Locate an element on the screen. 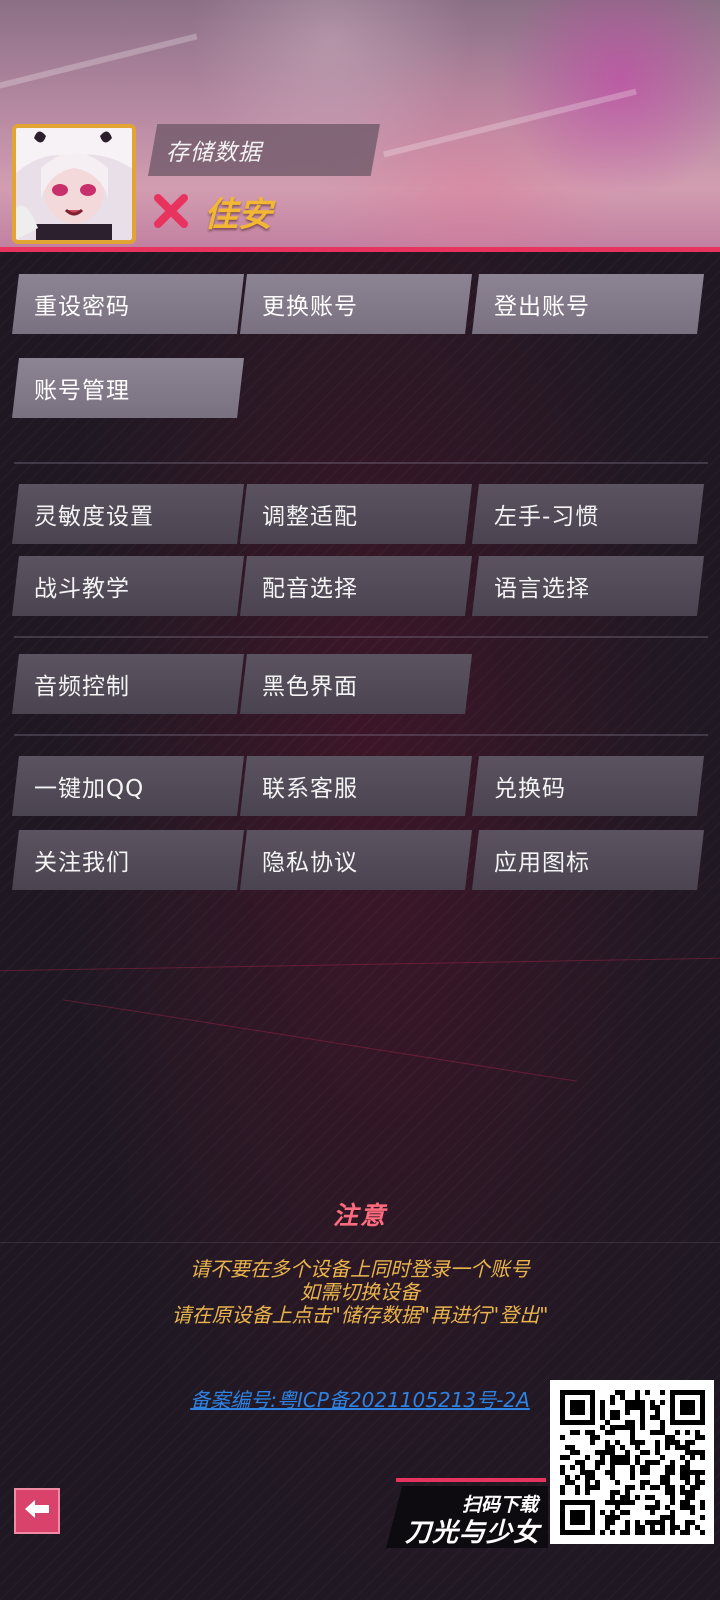 The width and height of the screenshot is (720, 1600). join-qq-button: 一键加QQ is located at coordinates (128, 786).